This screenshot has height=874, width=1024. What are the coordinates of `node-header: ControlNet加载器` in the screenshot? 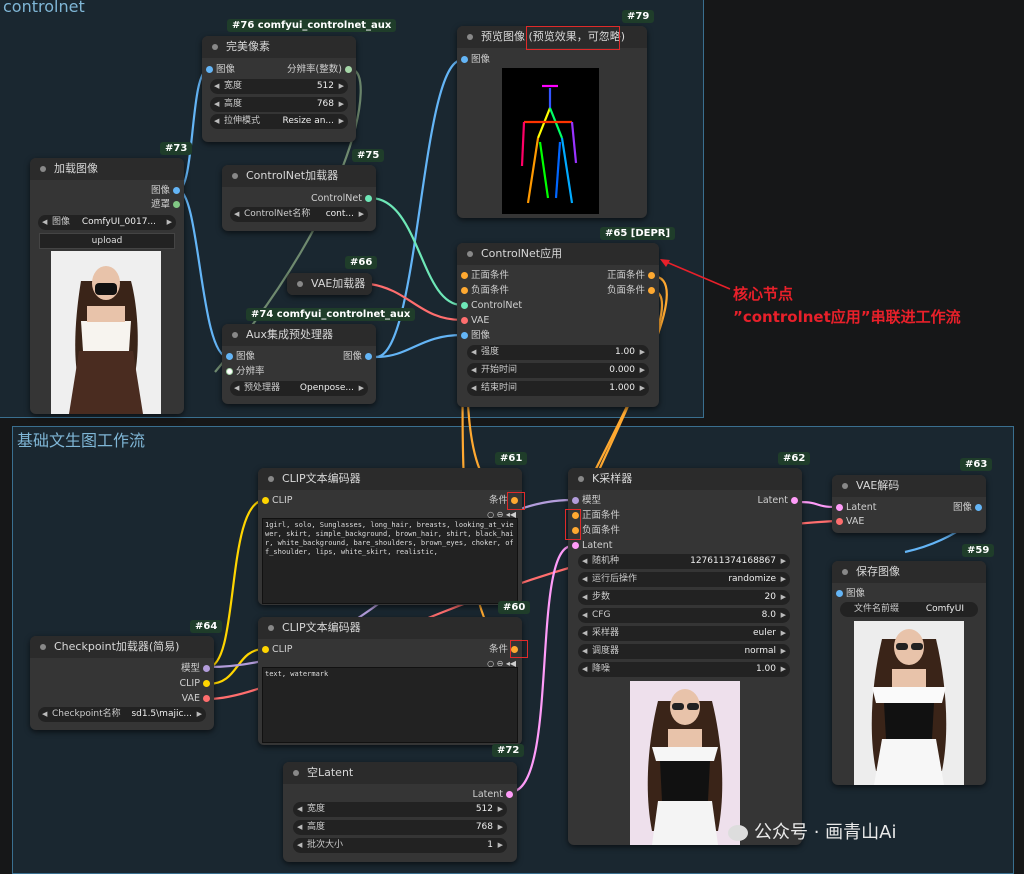 It's located at (299, 176).